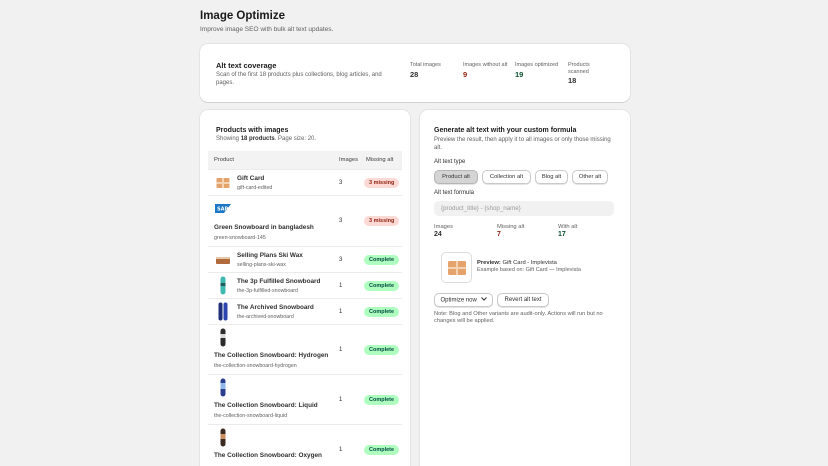 The width and height of the screenshot is (828, 466). I want to click on product-handle: gift-card-edited, so click(255, 188).